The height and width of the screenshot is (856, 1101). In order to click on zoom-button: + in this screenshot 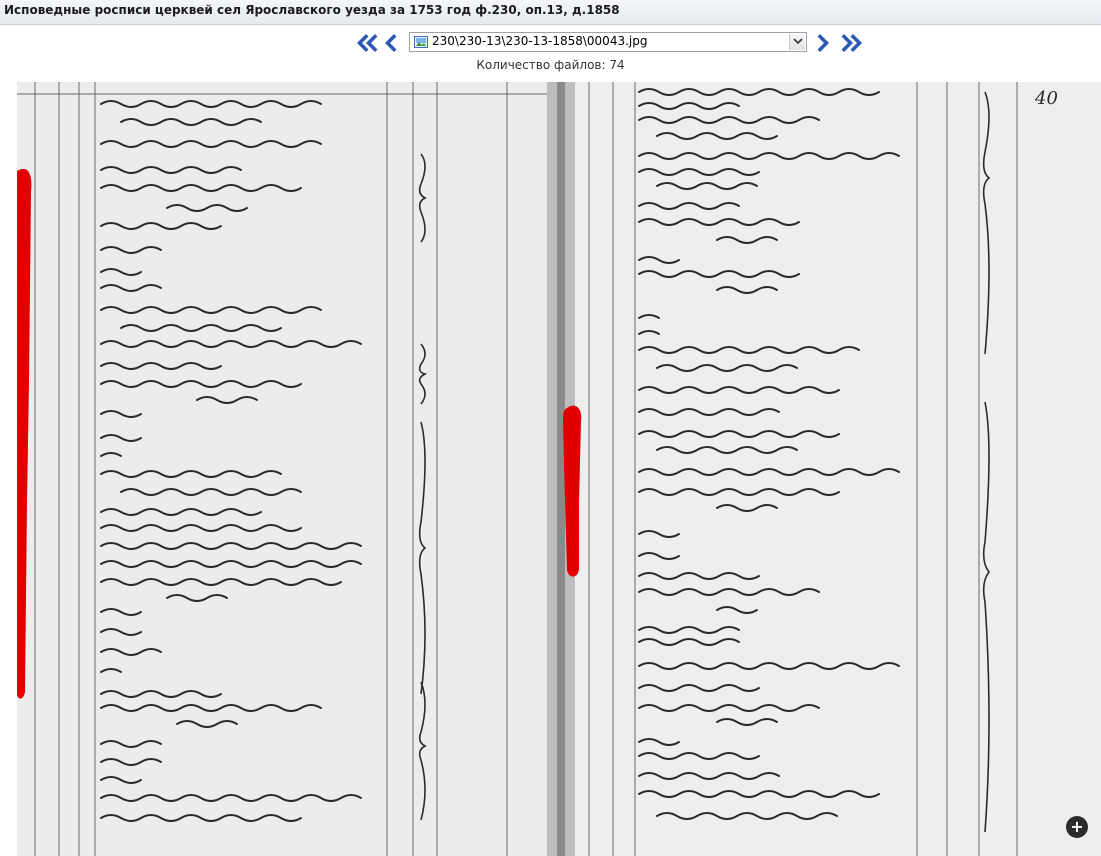, I will do `click(1077, 827)`.